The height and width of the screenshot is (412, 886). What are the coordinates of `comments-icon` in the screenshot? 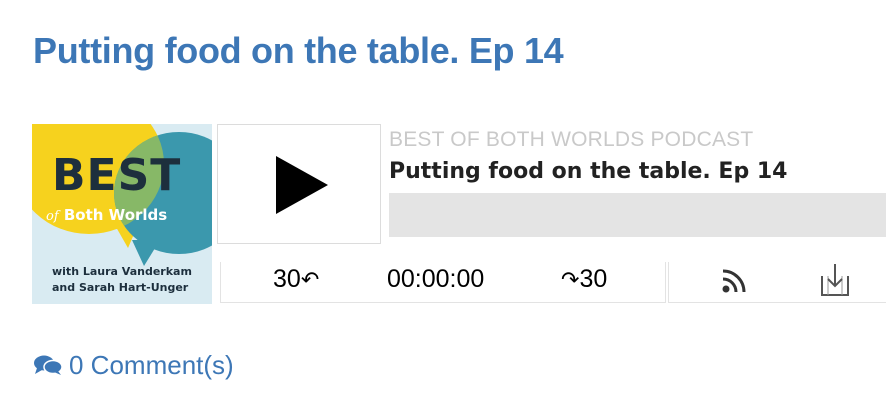 It's located at (48, 365).